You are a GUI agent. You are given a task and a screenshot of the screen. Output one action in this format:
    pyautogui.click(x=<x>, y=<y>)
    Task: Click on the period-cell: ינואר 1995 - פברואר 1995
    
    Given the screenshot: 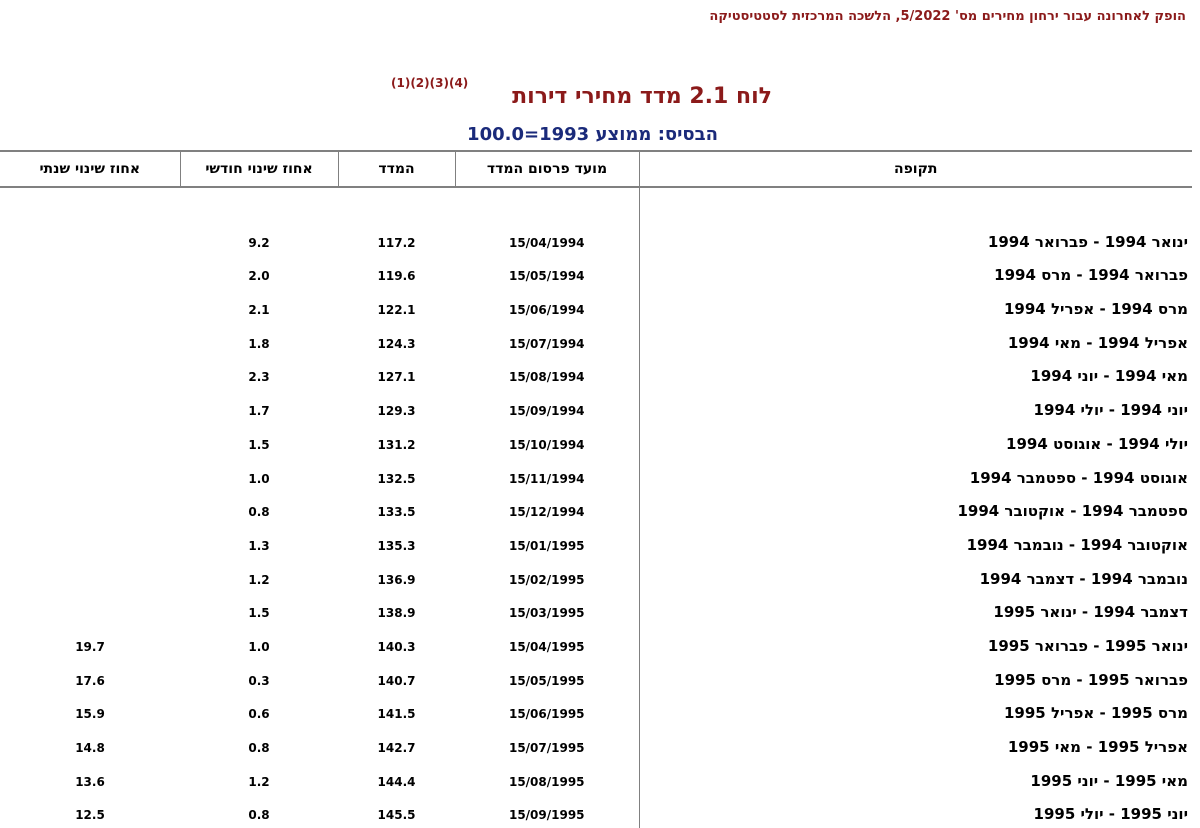 What is the action you would take?
    pyautogui.click(x=915, y=643)
    